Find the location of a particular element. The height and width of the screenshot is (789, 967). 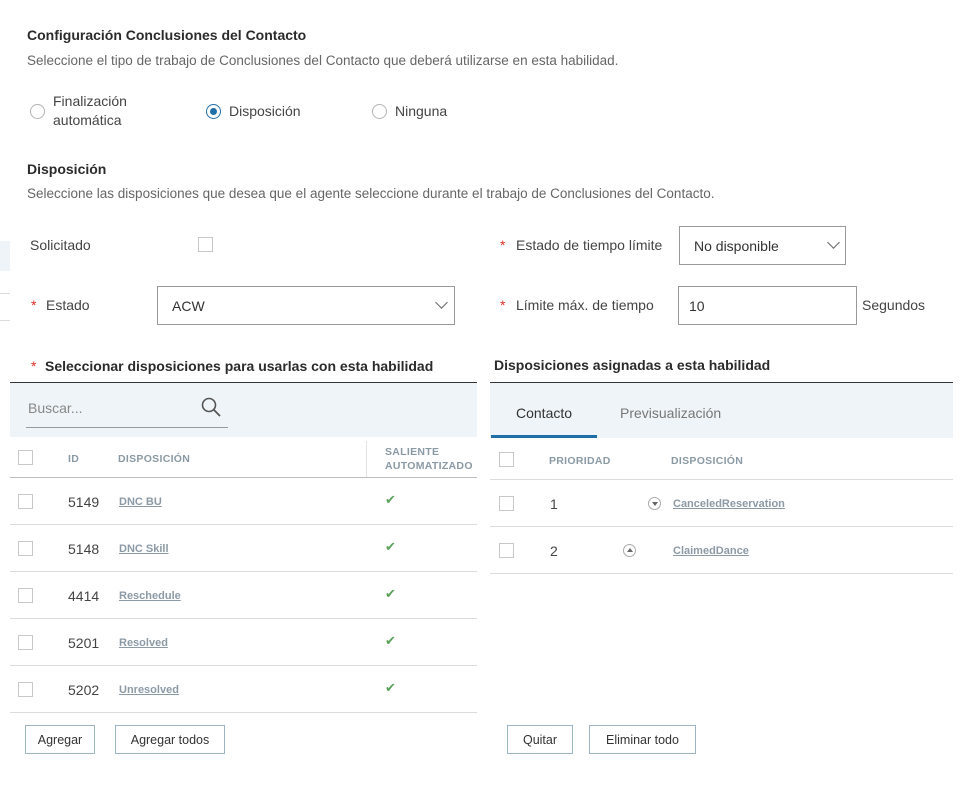

solicitado-checkbox is located at coordinates (205, 244).